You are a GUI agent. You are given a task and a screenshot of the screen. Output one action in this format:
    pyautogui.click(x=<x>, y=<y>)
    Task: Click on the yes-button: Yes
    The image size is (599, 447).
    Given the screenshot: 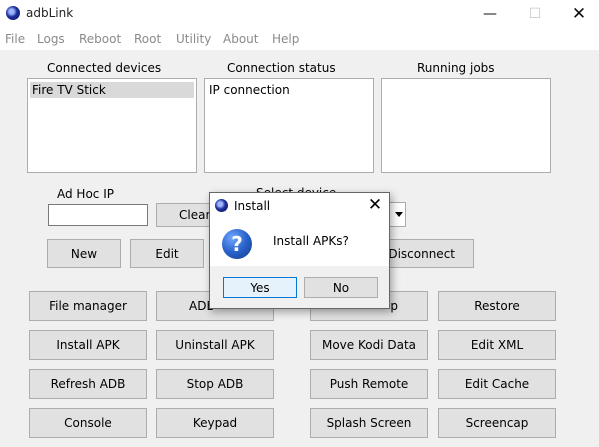 What is the action you would take?
    pyautogui.click(x=260, y=287)
    